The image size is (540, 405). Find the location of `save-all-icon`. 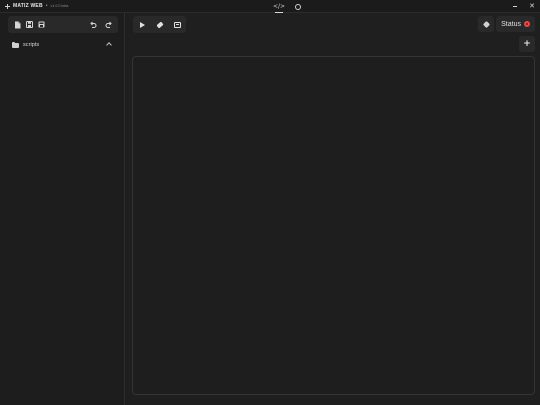

save-all-icon is located at coordinates (41, 24).